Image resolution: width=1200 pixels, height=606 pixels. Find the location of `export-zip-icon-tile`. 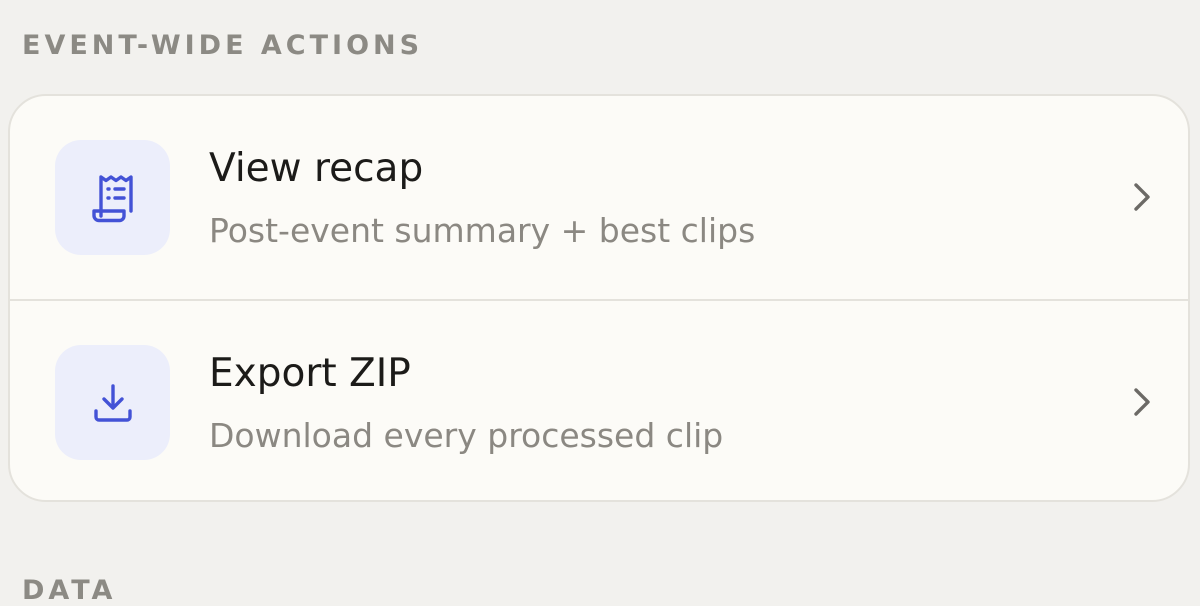

export-zip-icon-tile is located at coordinates (112, 402).